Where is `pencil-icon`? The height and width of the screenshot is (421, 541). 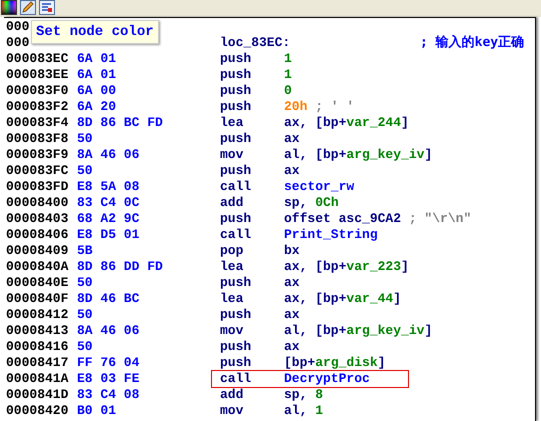
pencil-icon is located at coordinates (28, 7).